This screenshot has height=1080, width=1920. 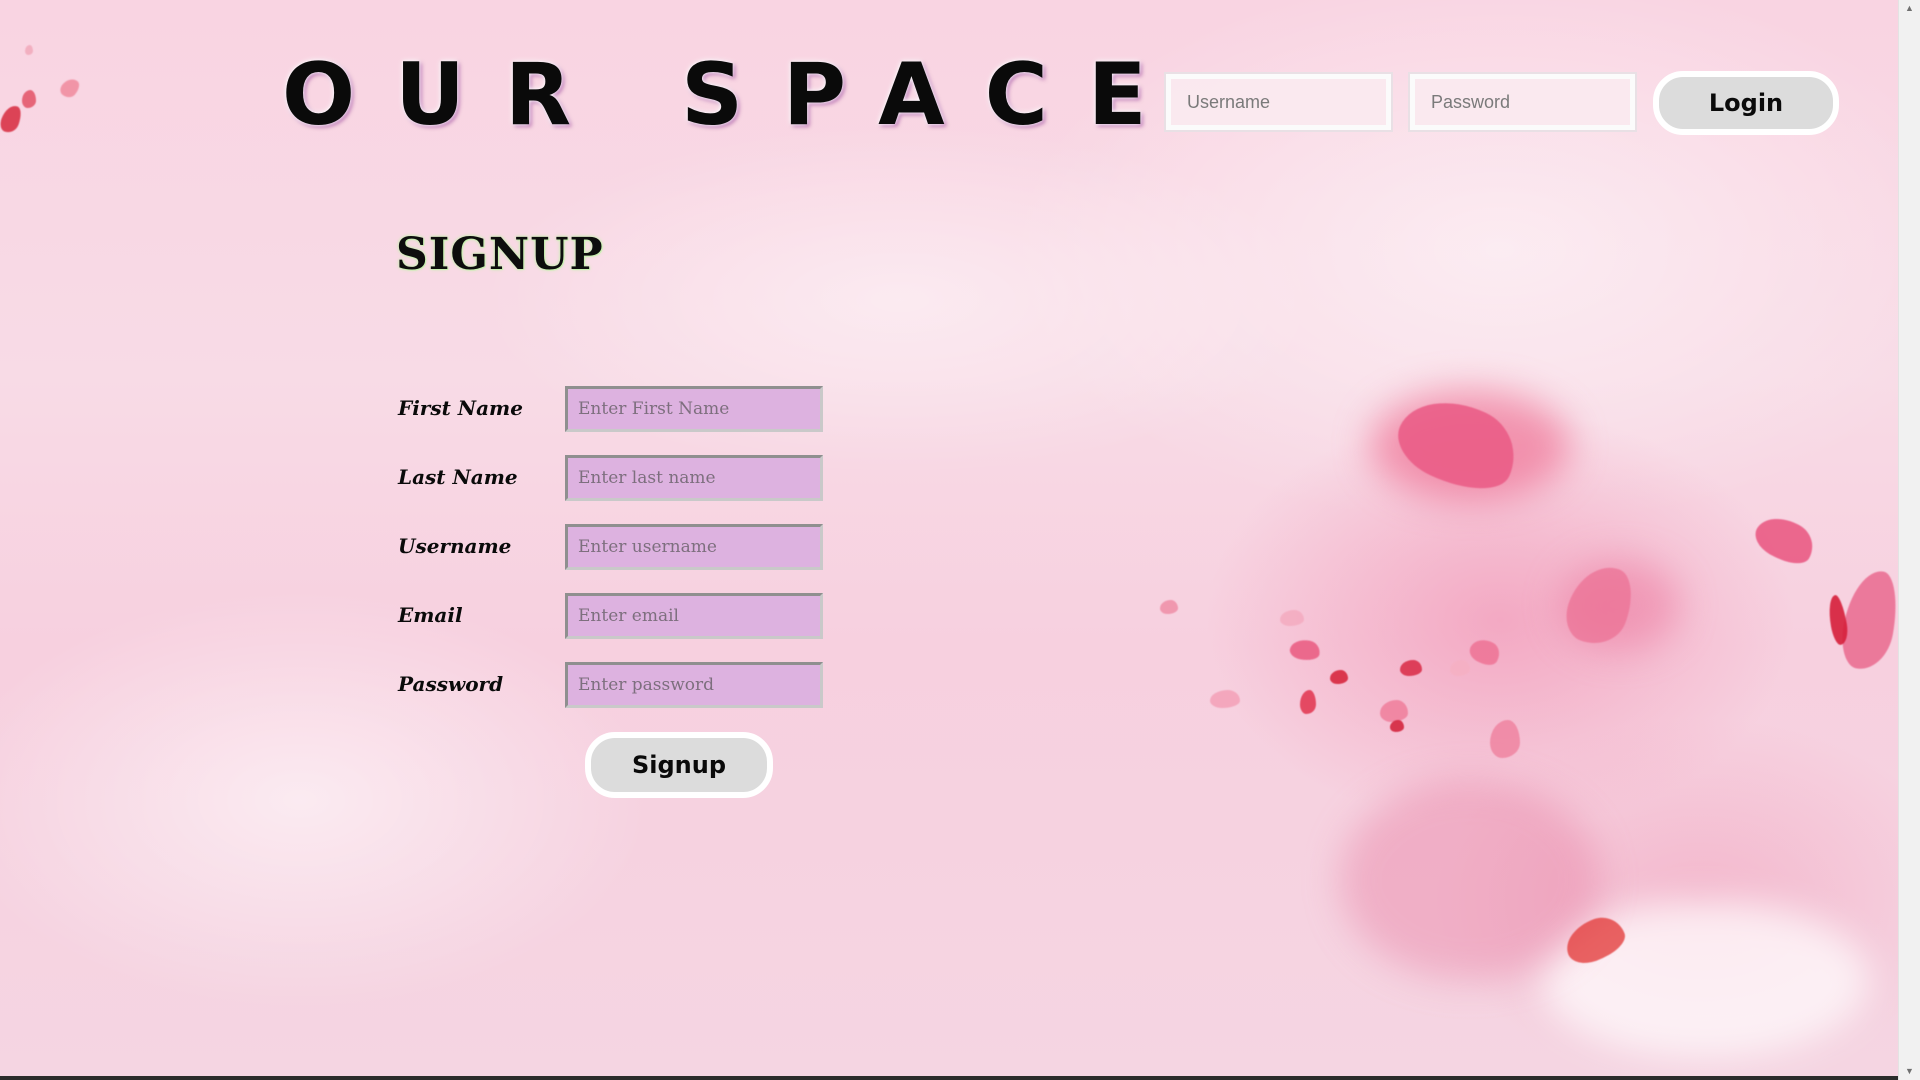 What do you see at coordinates (1746, 103) in the screenshot?
I see `login-button: Login` at bounding box center [1746, 103].